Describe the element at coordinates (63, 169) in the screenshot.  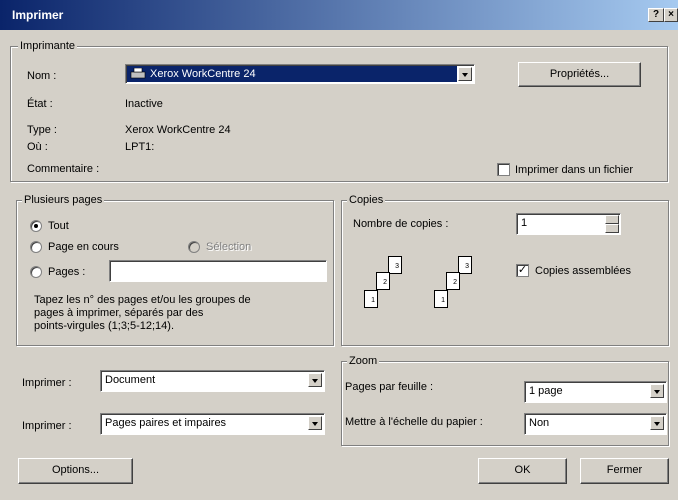
I see `comment-label: Commentaire :` at that location.